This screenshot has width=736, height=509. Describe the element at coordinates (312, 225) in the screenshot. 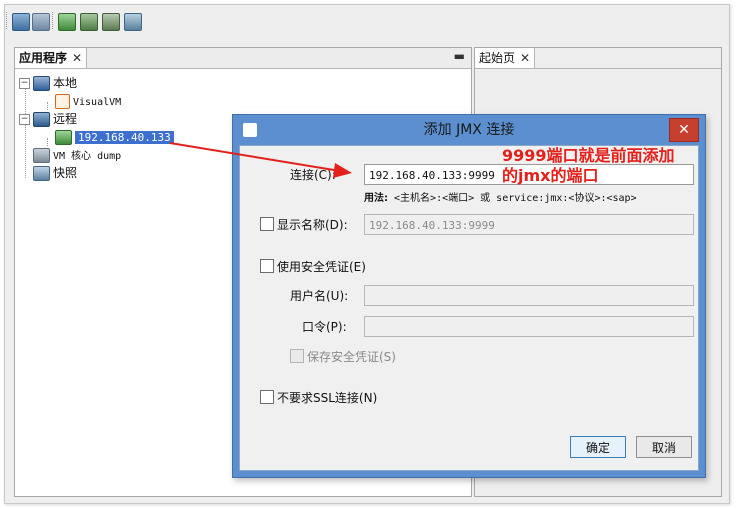

I see `display-name-label: 显示名称(D):` at that location.